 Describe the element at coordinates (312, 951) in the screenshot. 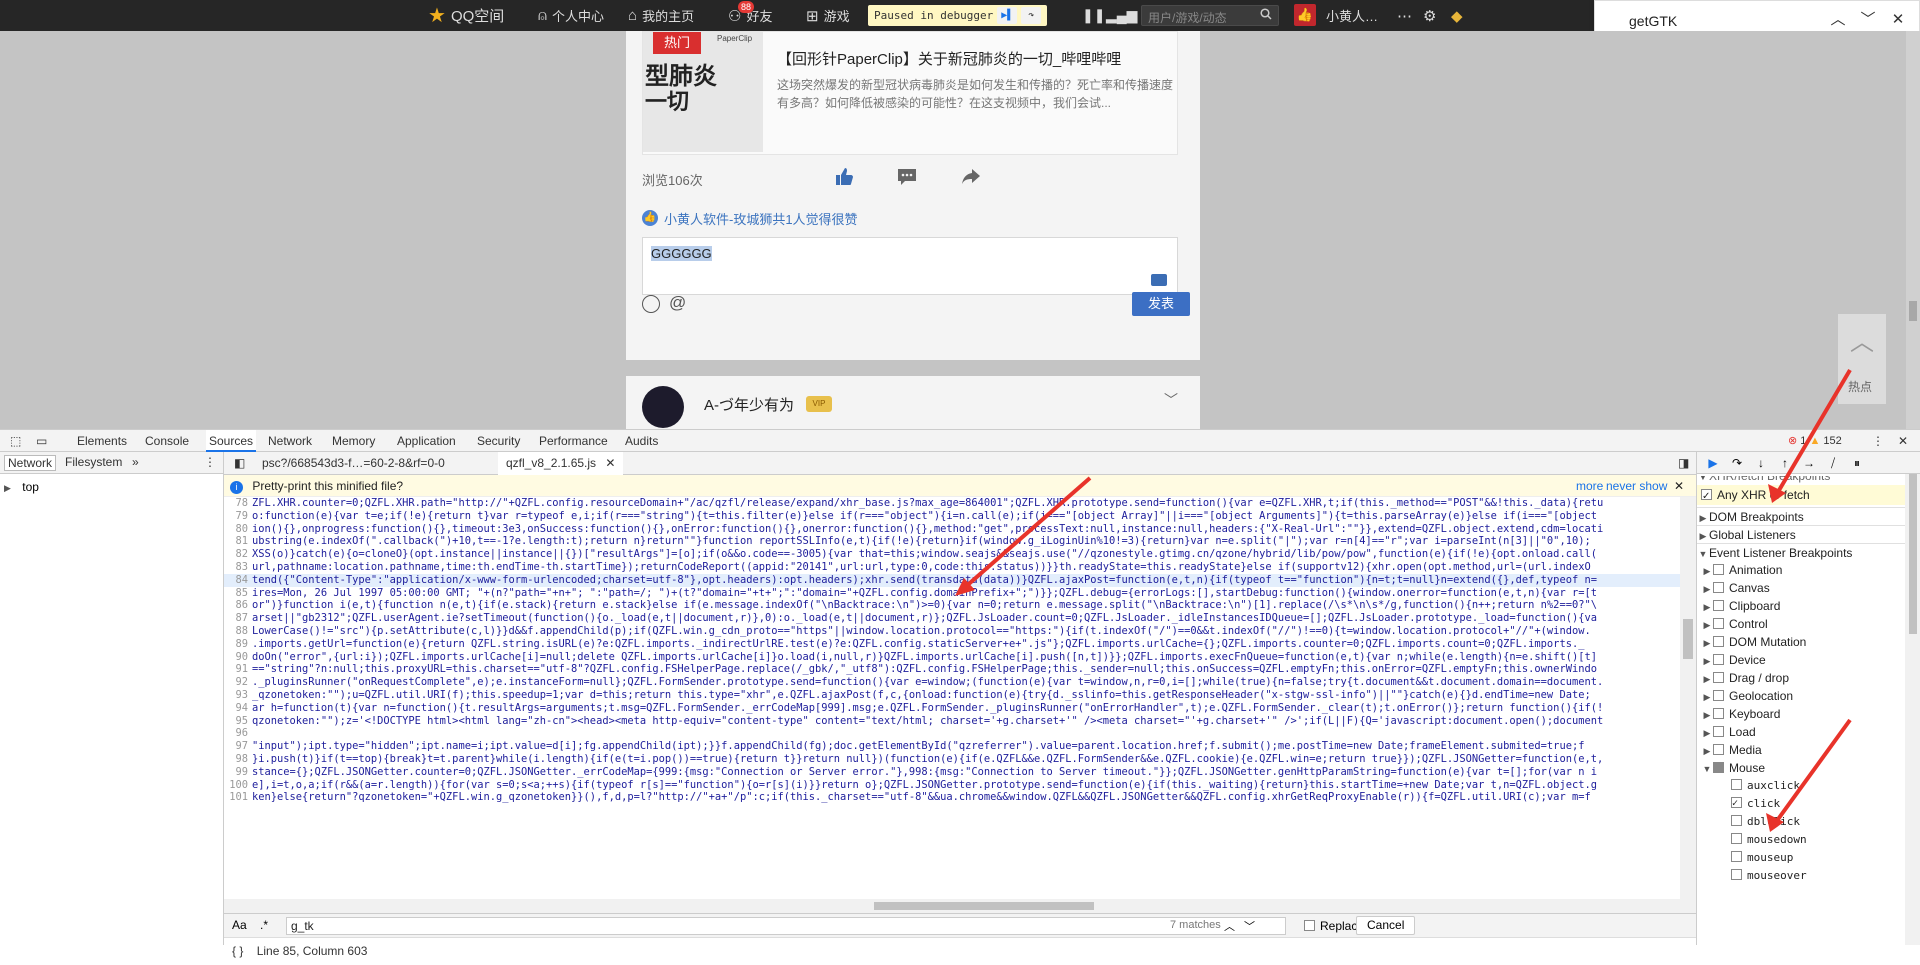

I see `cursor-position: Line 85, Column 603` at that location.